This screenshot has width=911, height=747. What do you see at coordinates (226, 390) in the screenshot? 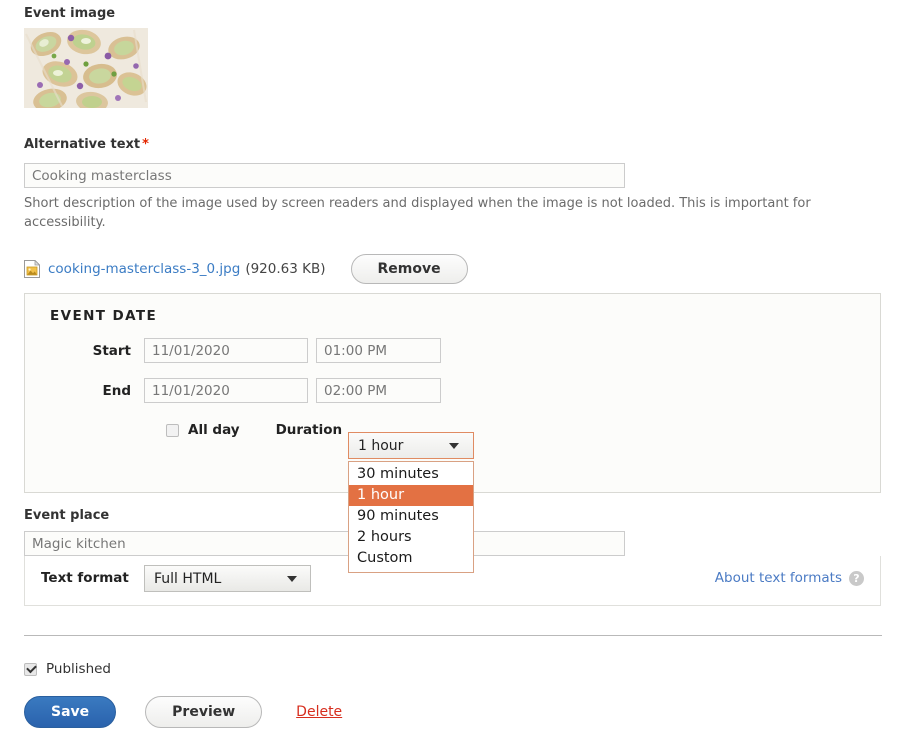
I see `event-end-date-input` at bounding box center [226, 390].